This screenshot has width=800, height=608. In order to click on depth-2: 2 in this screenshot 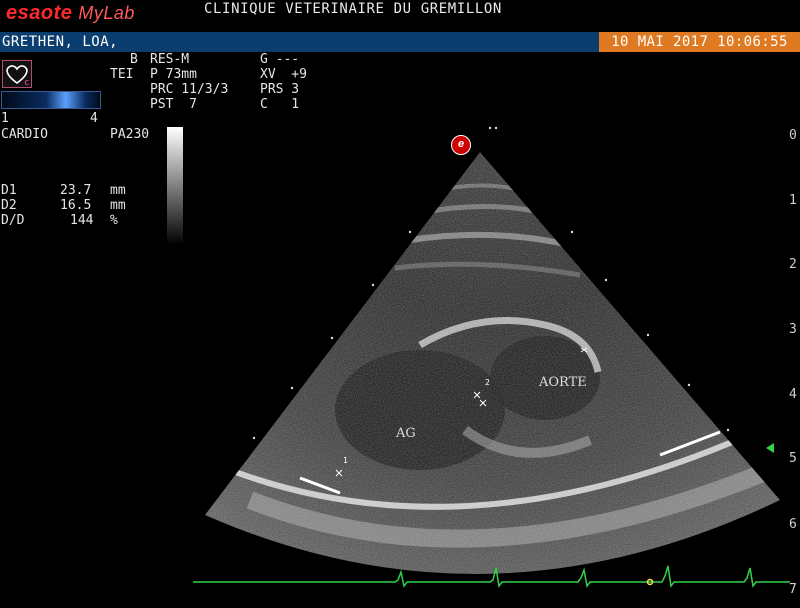, I will do `click(793, 264)`.